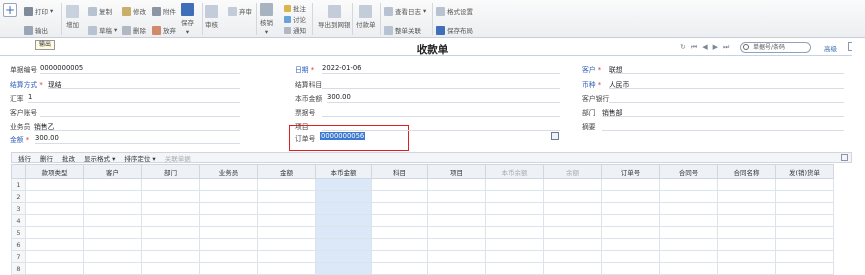  Describe the element at coordinates (134, 30) in the screenshot. I see `delete-button: 删除` at that location.